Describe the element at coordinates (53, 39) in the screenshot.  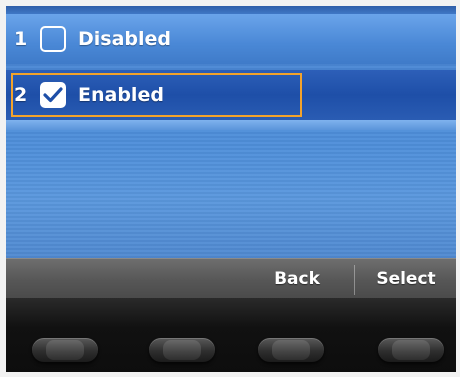
I see `empty-checkbox-icon` at that location.